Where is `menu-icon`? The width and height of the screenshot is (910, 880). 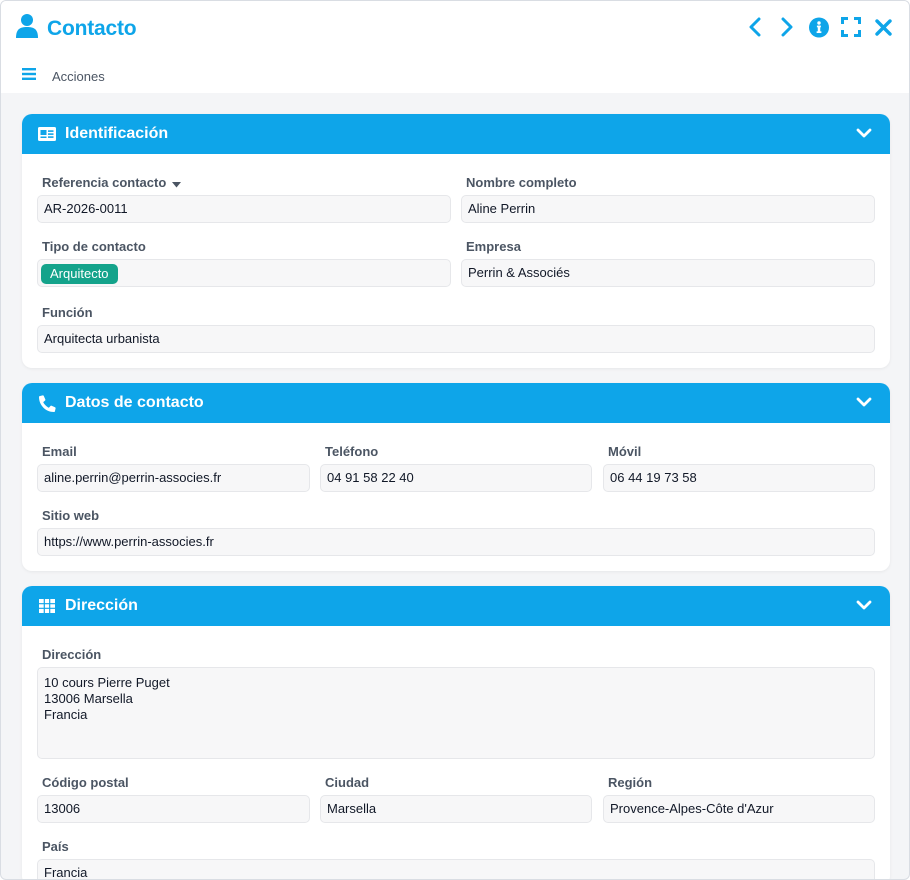
menu-icon is located at coordinates (29, 76).